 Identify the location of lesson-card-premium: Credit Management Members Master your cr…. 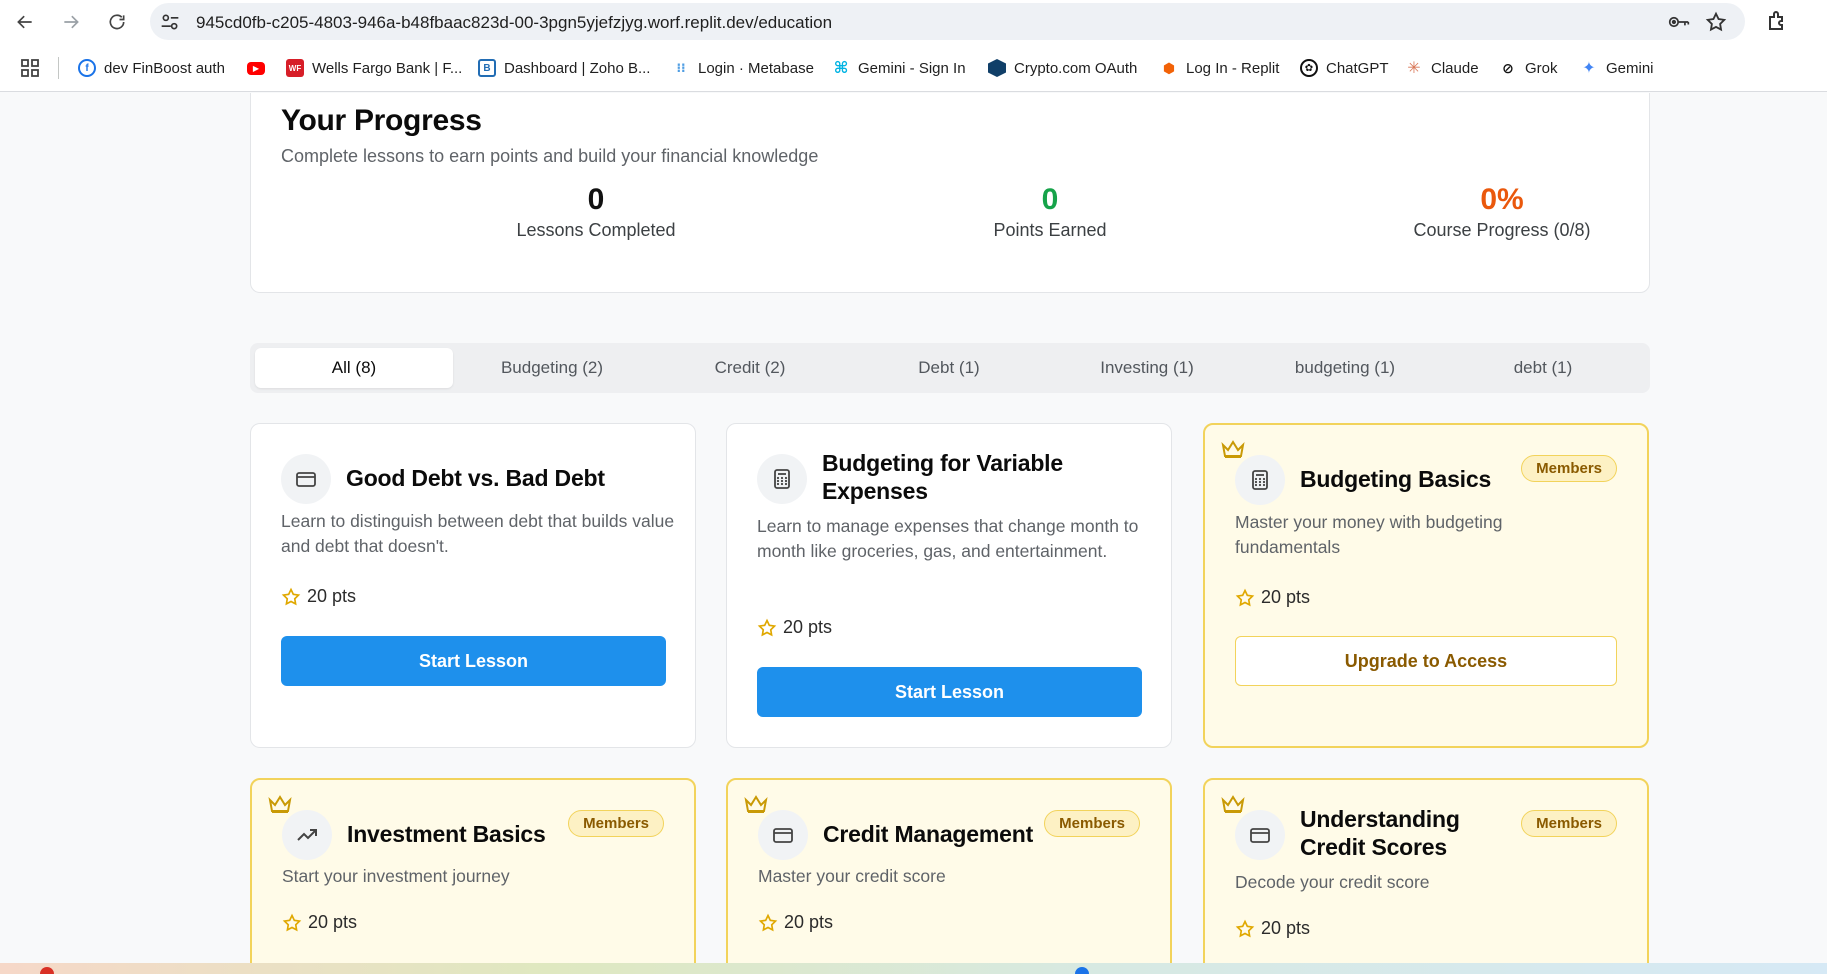
(949, 870).